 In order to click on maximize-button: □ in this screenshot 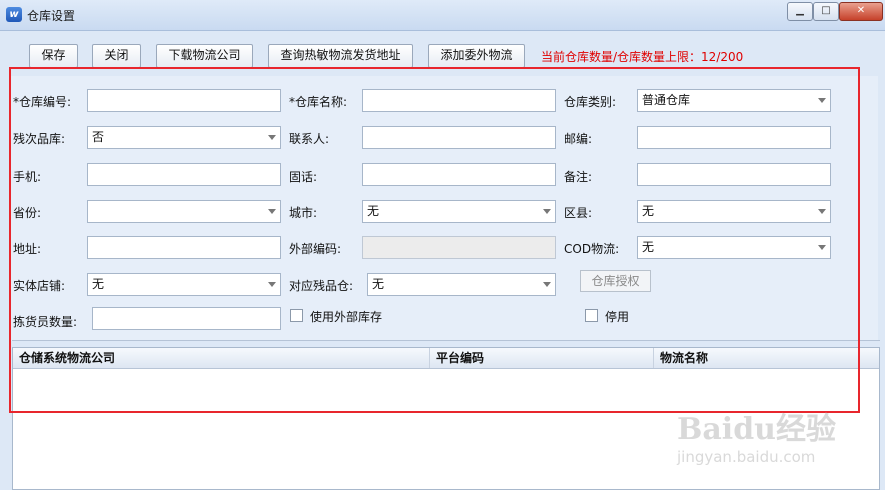, I will do `click(826, 11)`.